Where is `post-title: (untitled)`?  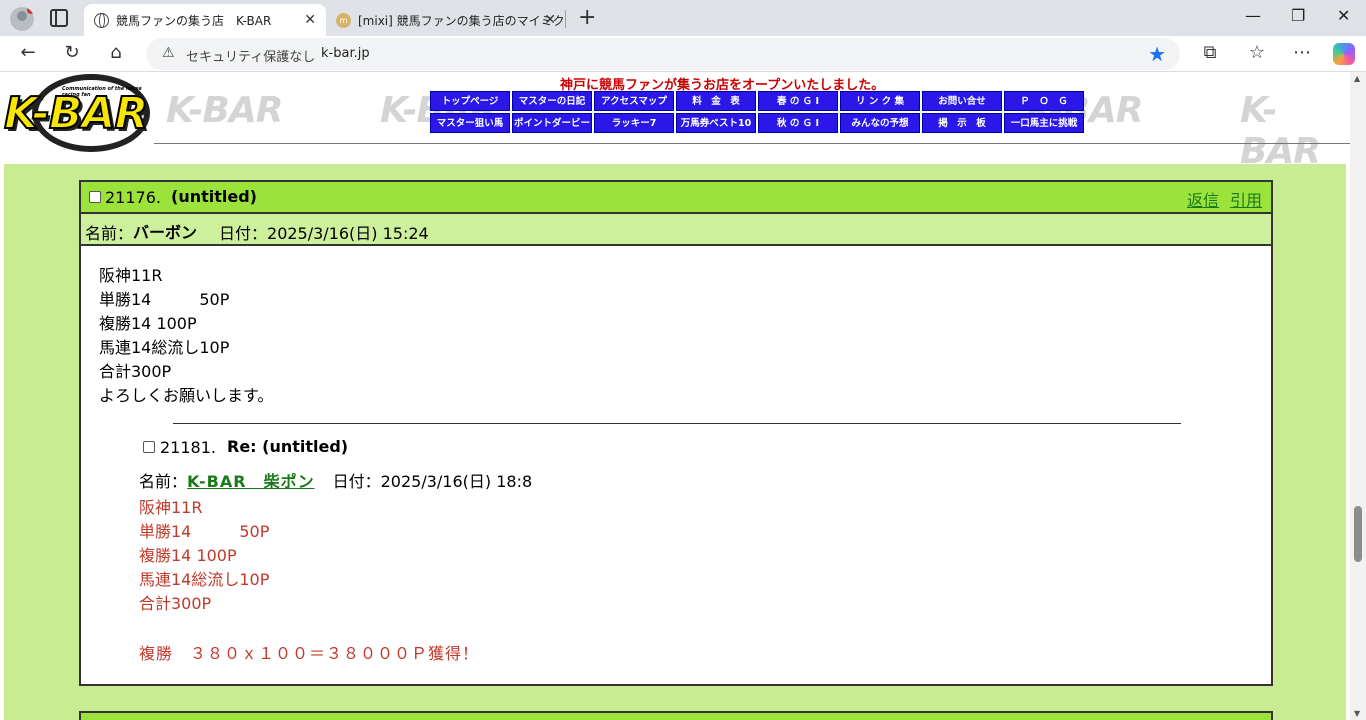
post-title: (untitled) is located at coordinates (214, 196).